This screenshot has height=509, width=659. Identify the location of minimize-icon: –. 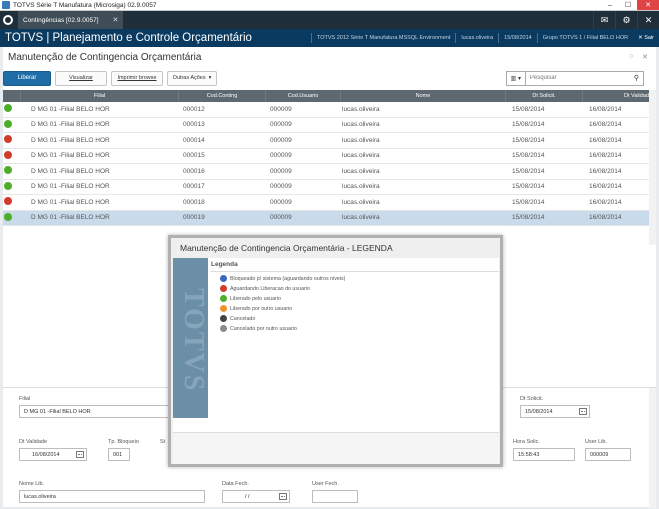
(610, 5).